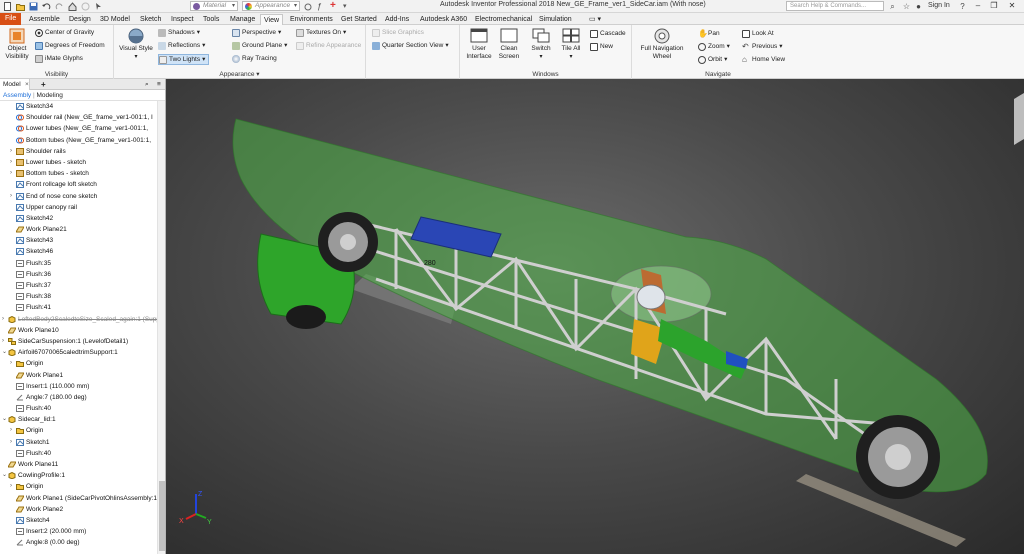  Describe the element at coordinates (79, 509) in the screenshot. I see `browser-node: Work Plane2` at that location.